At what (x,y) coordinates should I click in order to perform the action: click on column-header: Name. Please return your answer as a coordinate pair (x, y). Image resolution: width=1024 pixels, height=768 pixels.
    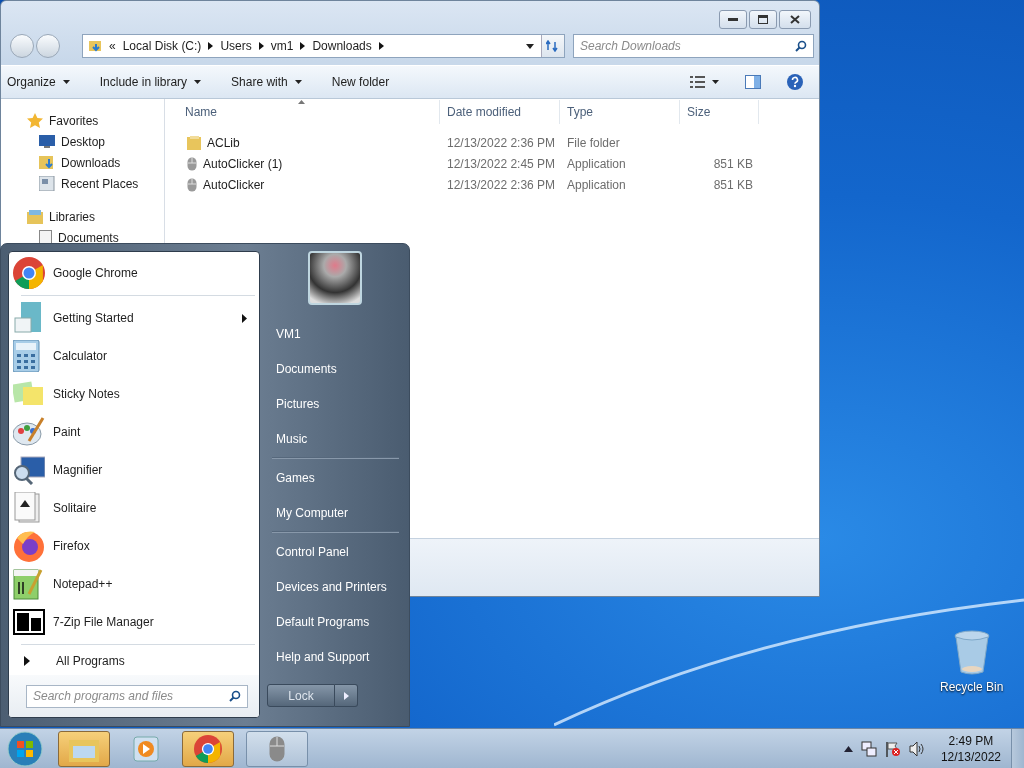
    Looking at the image, I should click on (302, 112).